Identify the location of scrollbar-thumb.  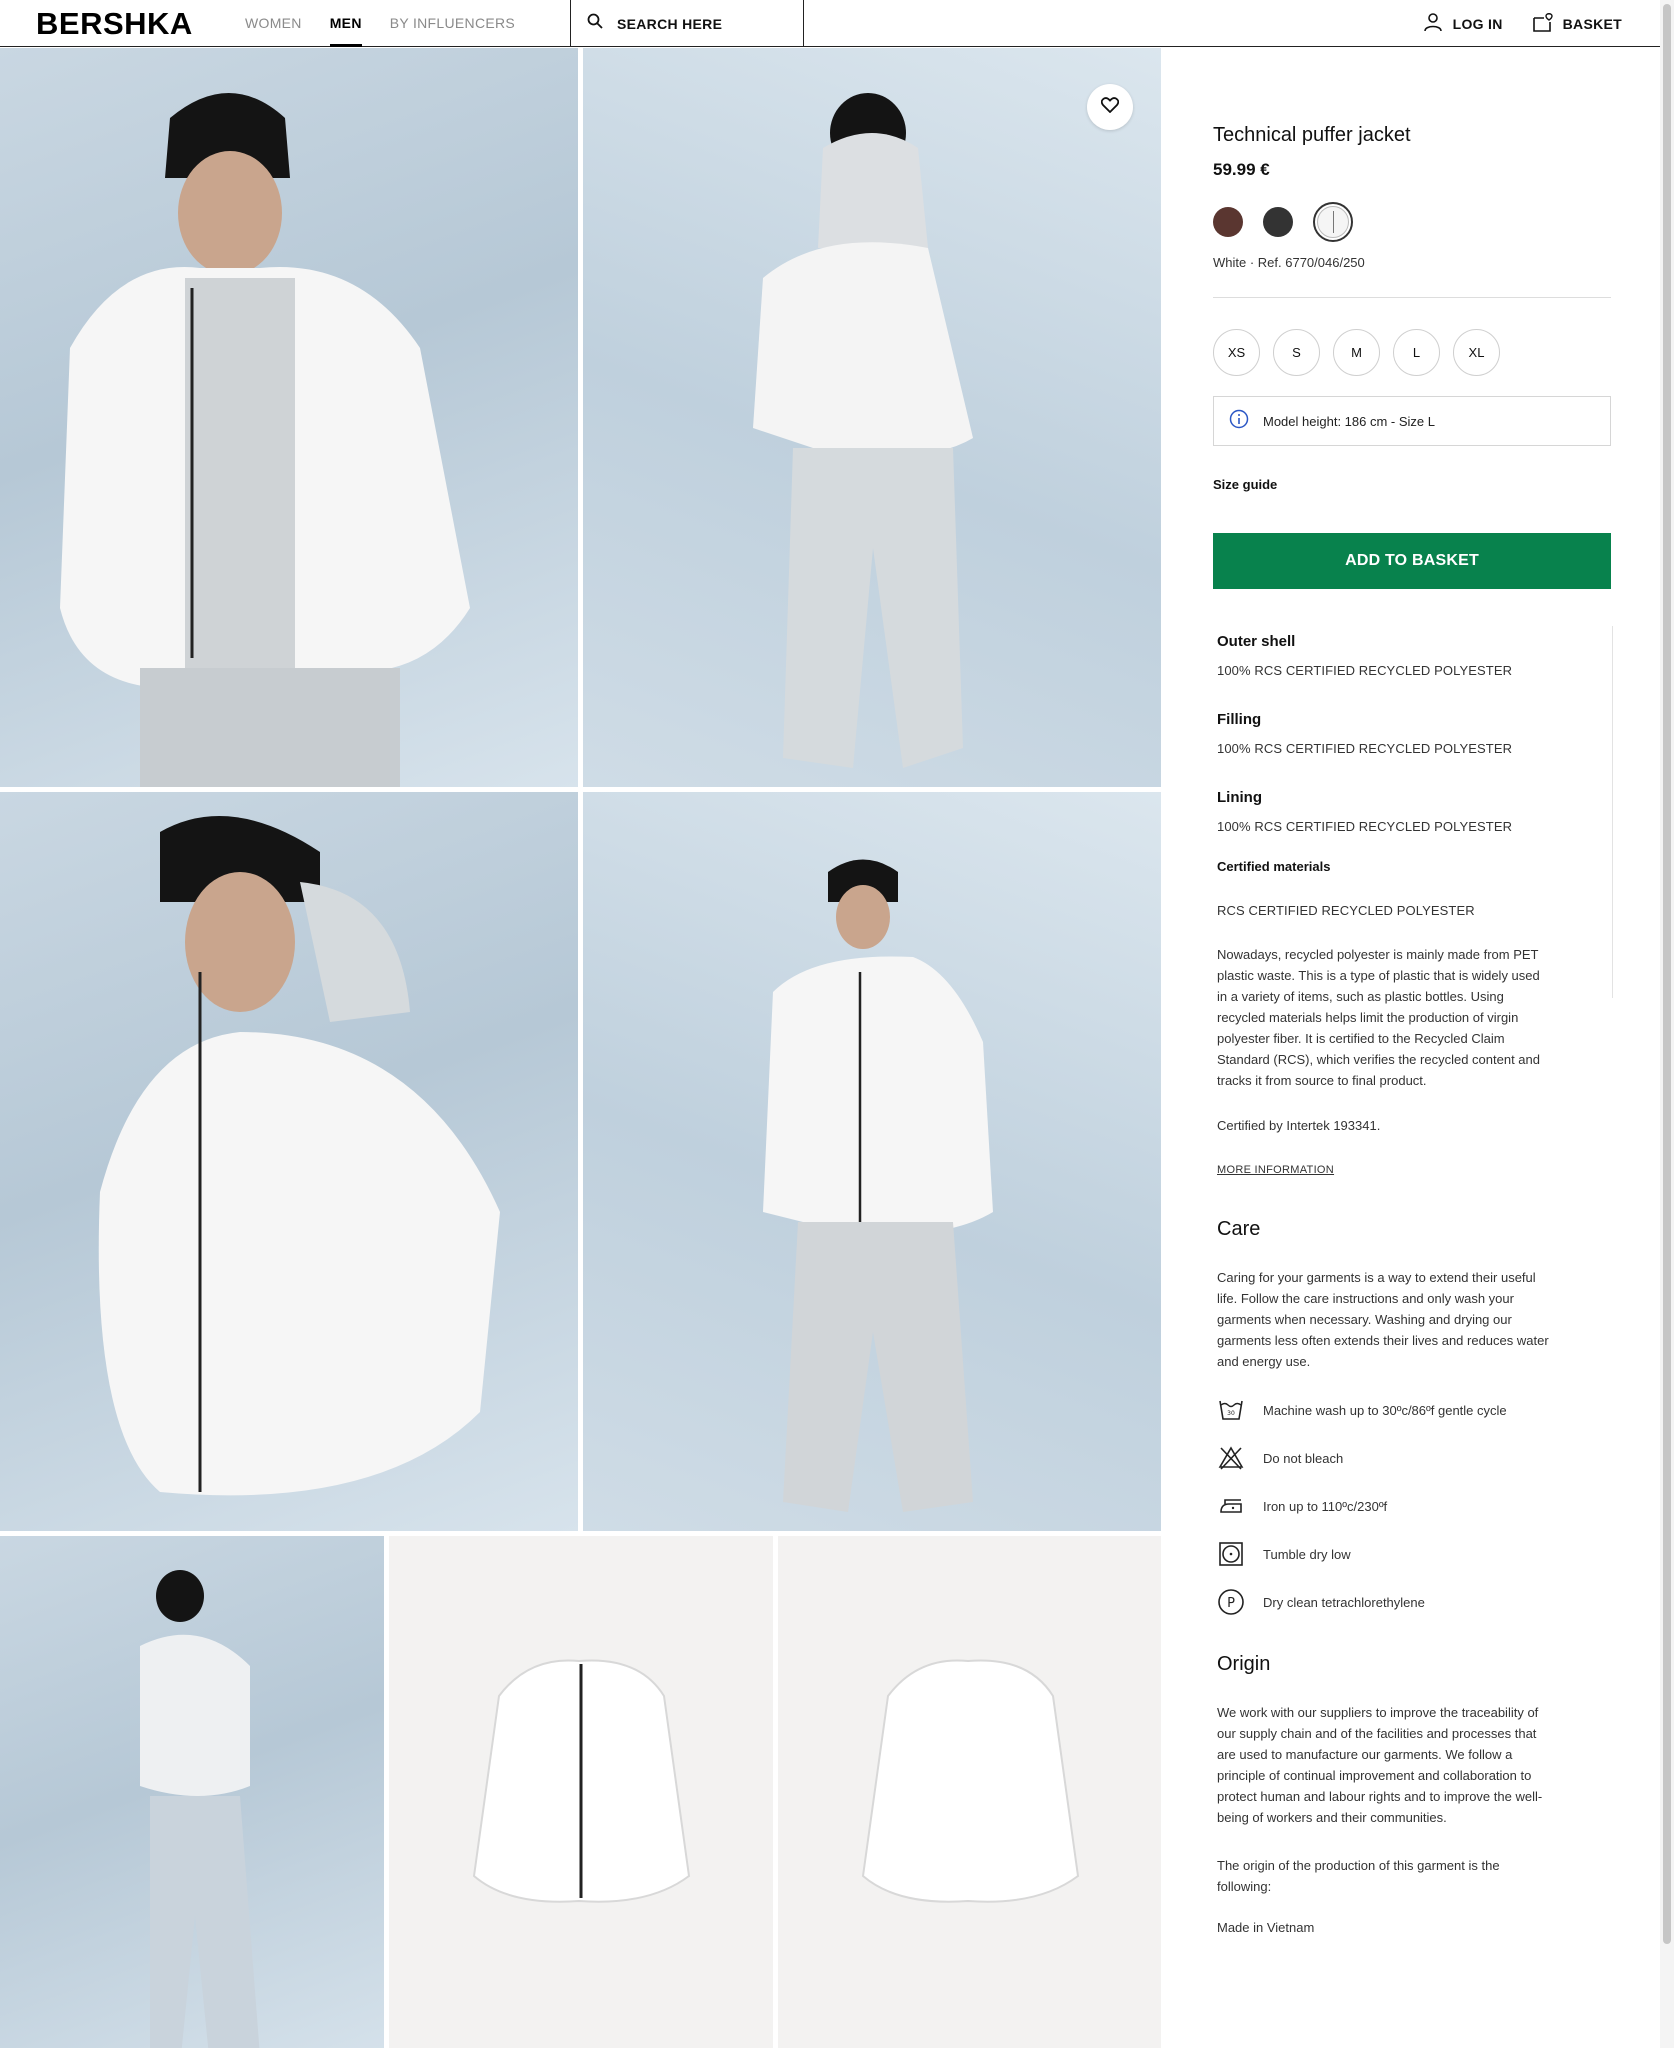
(1667, 974).